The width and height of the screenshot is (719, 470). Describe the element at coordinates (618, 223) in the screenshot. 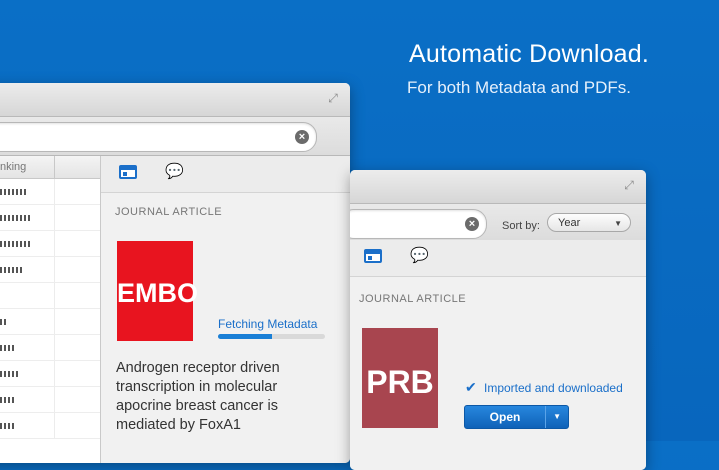

I see `dropdown-arrow-icon: ▼` at that location.